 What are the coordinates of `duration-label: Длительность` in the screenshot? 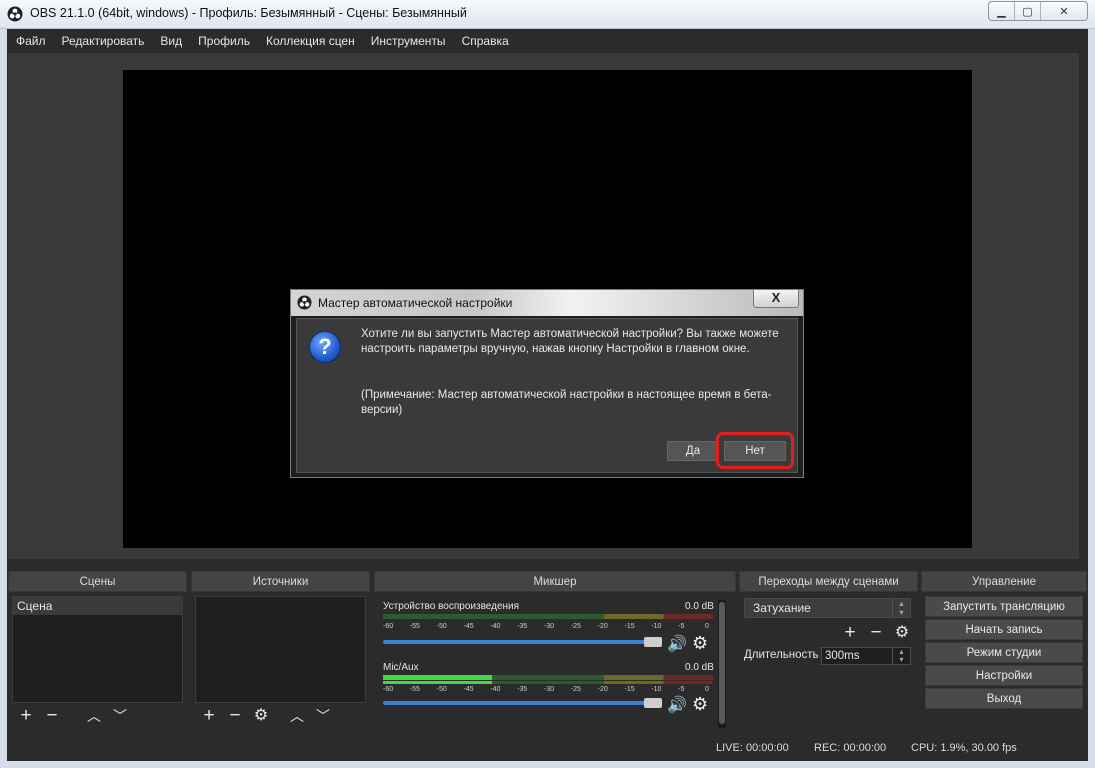 It's located at (781, 655).